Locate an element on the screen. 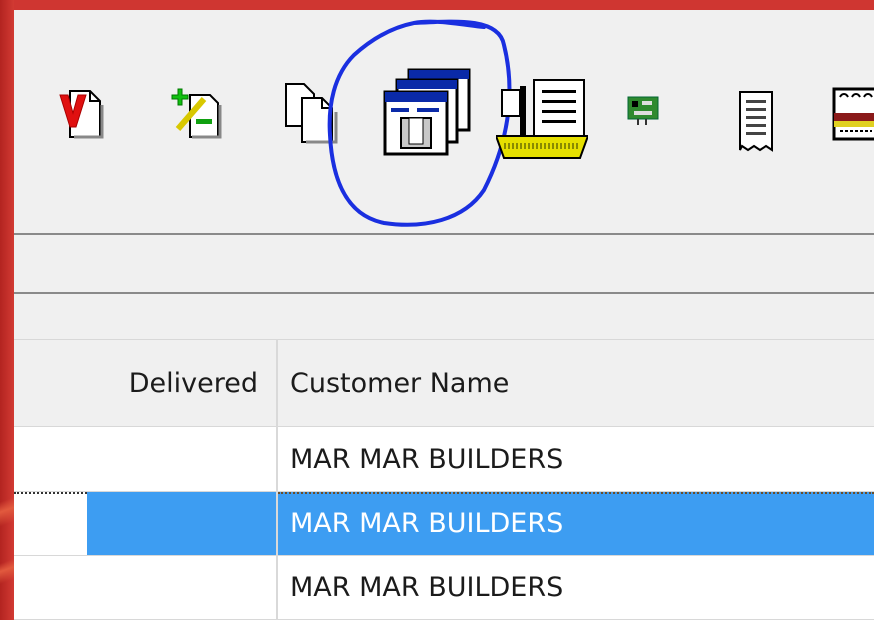 Image resolution: width=874 pixels, height=620 pixels. receipt-icon is located at coordinates (756, 123).